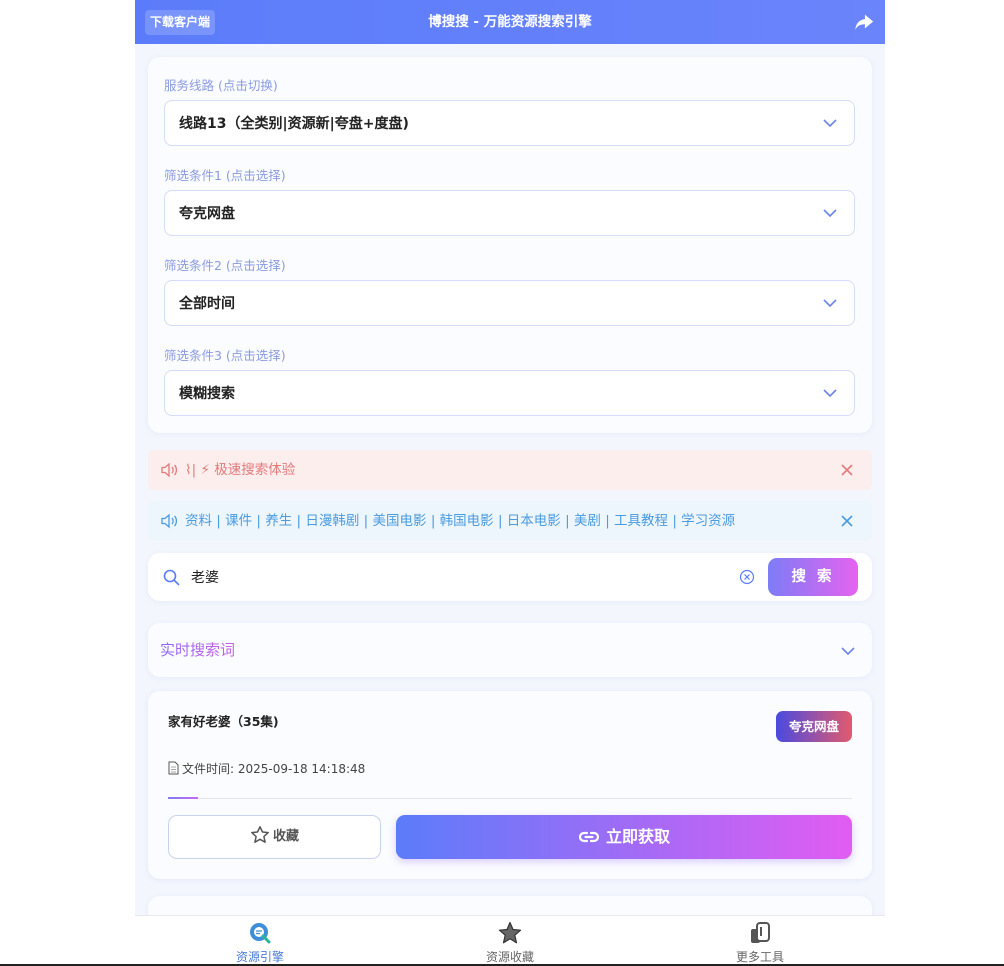 This screenshot has width=1004, height=966. What do you see at coordinates (223, 721) in the screenshot?
I see `result-title: 家有好老婆（35集)` at bounding box center [223, 721].